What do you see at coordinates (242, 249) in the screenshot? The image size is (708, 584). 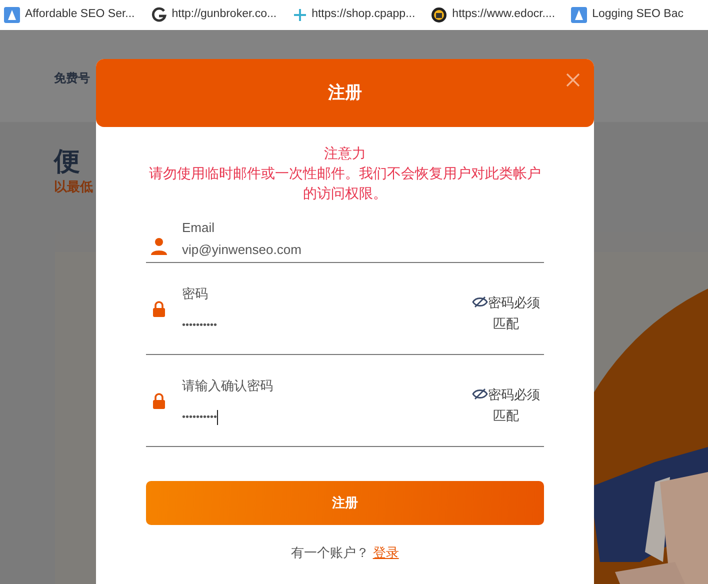 I see `field-value: vip@yinwenseo.com` at bounding box center [242, 249].